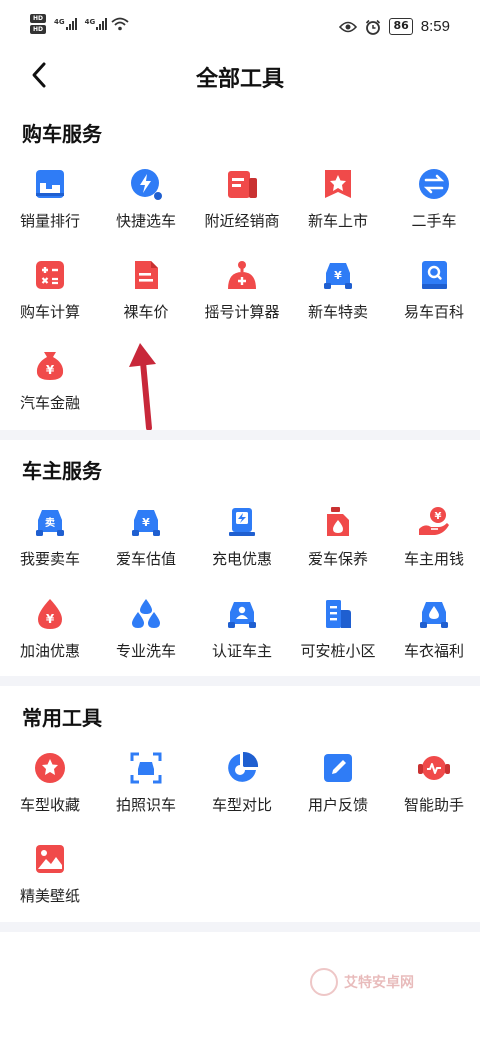  Describe the element at coordinates (62, 471) in the screenshot. I see `section-title: 车主服务` at that location.